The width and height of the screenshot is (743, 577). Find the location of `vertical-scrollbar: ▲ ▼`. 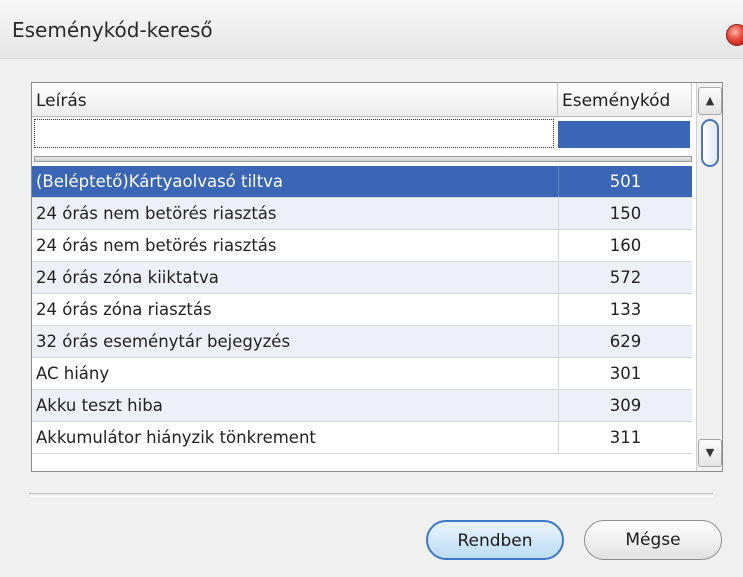

vertical-scrollbar: ▲ ▼ is located at coordinates (709, 277).